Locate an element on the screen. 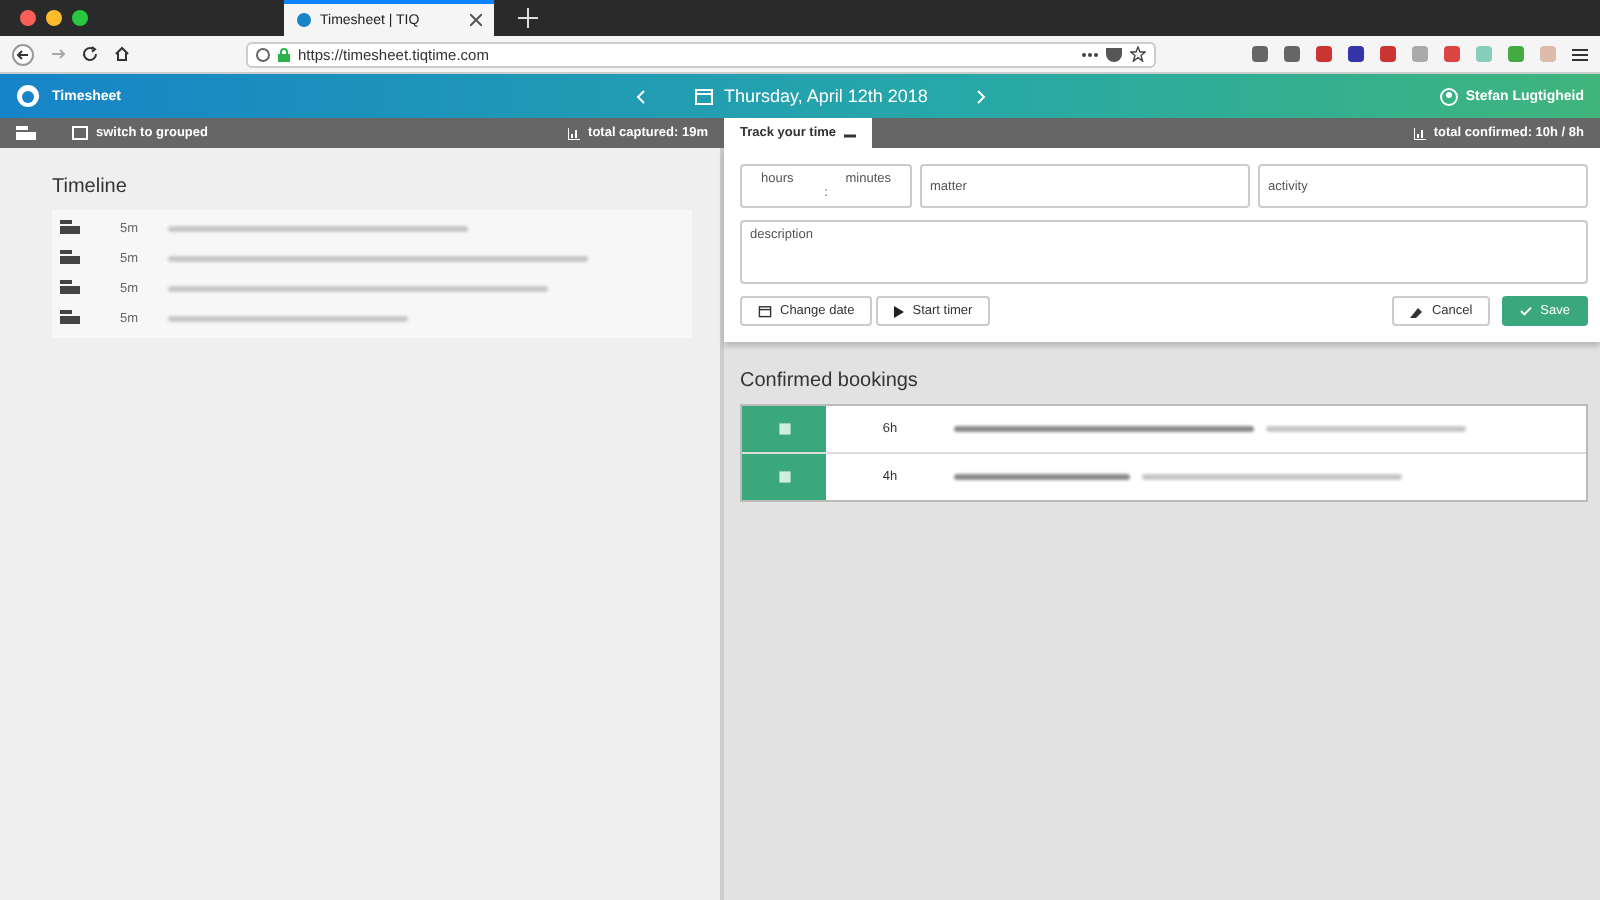 The width and height of the screenshot is (1600, 900). menu-icon is located at coordinates (1580, 54).